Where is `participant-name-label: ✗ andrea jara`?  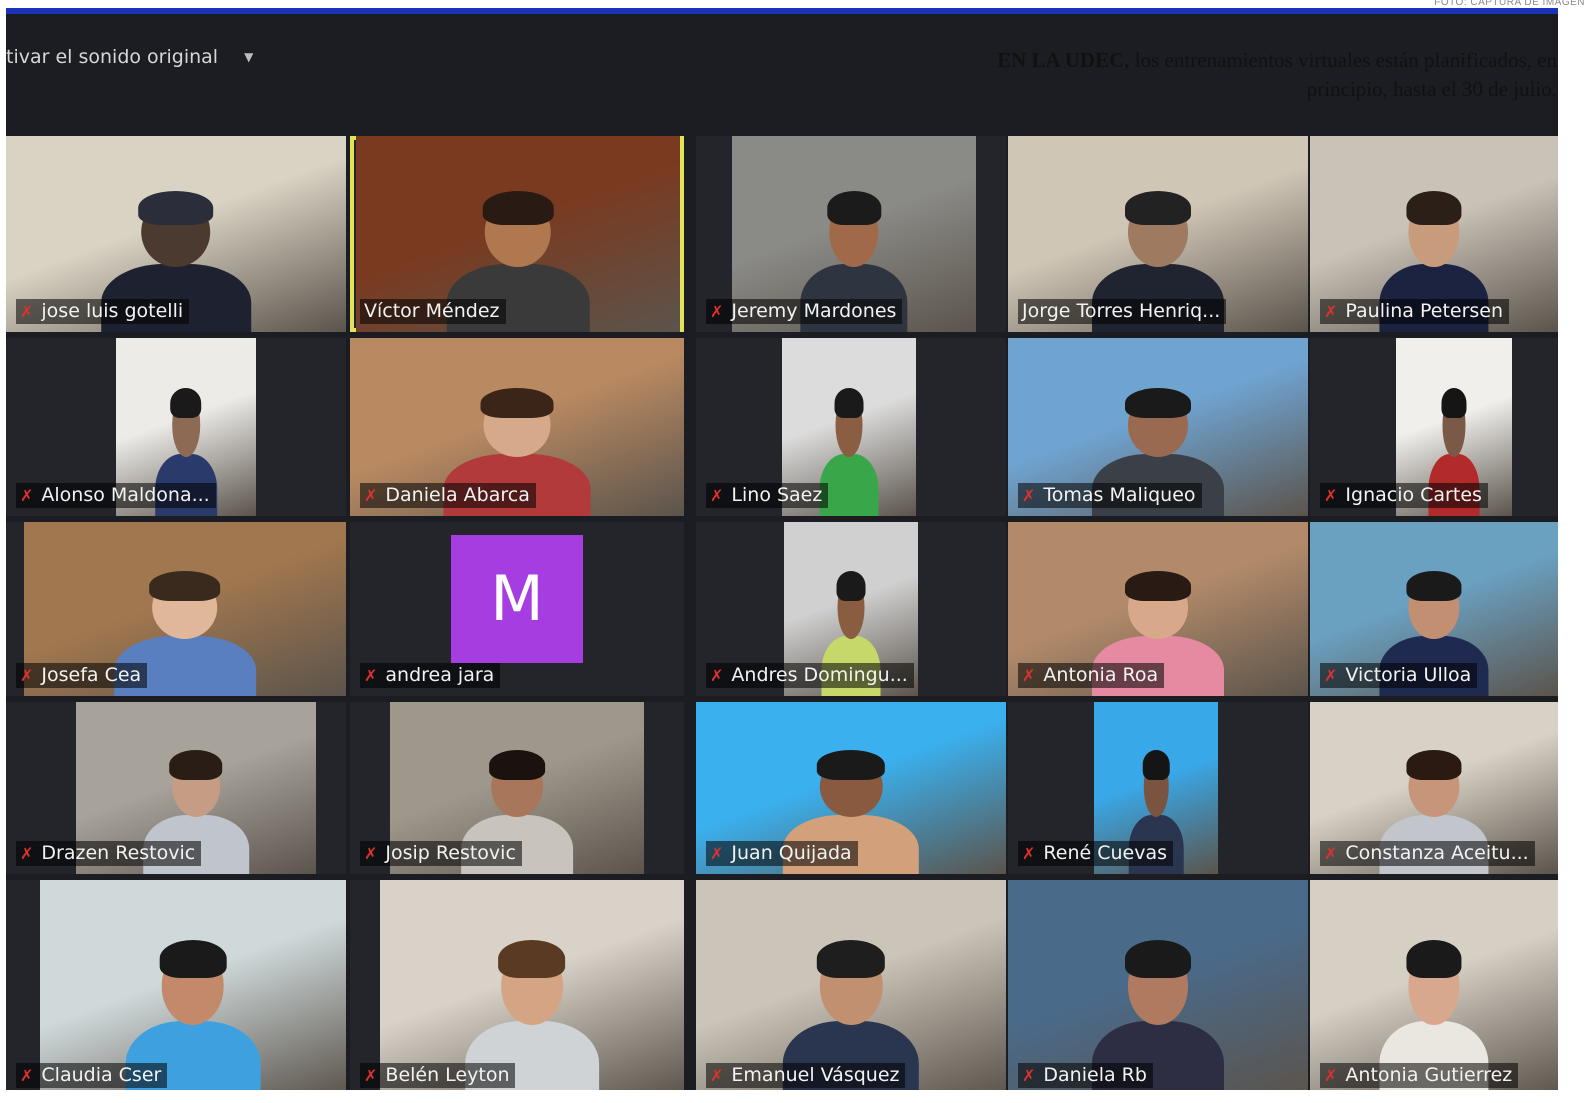 participant-name-label: ✗ andrea jara is located at coordinates (430, 675).